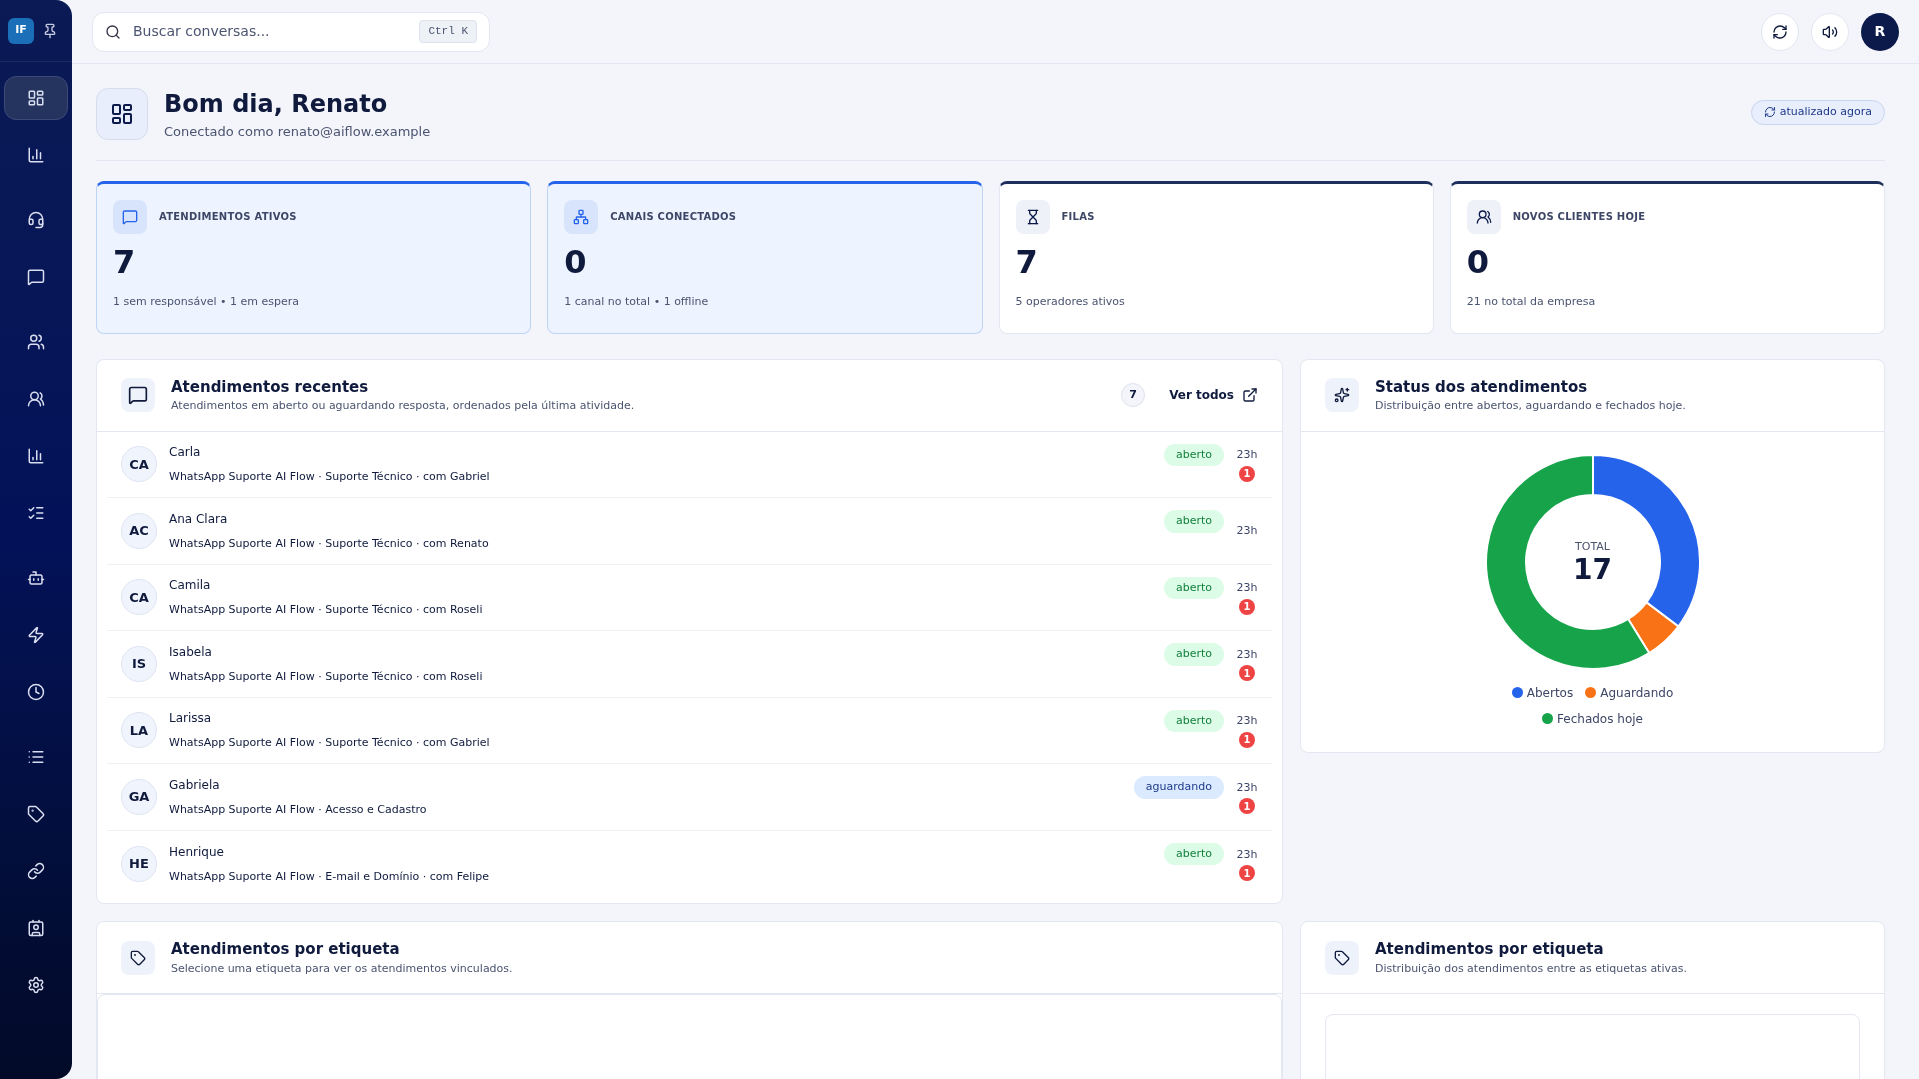 Image resolution: width=1919 pixels, height=1079 pixels. I want to click on external-link-icon, so click(1250, 395).